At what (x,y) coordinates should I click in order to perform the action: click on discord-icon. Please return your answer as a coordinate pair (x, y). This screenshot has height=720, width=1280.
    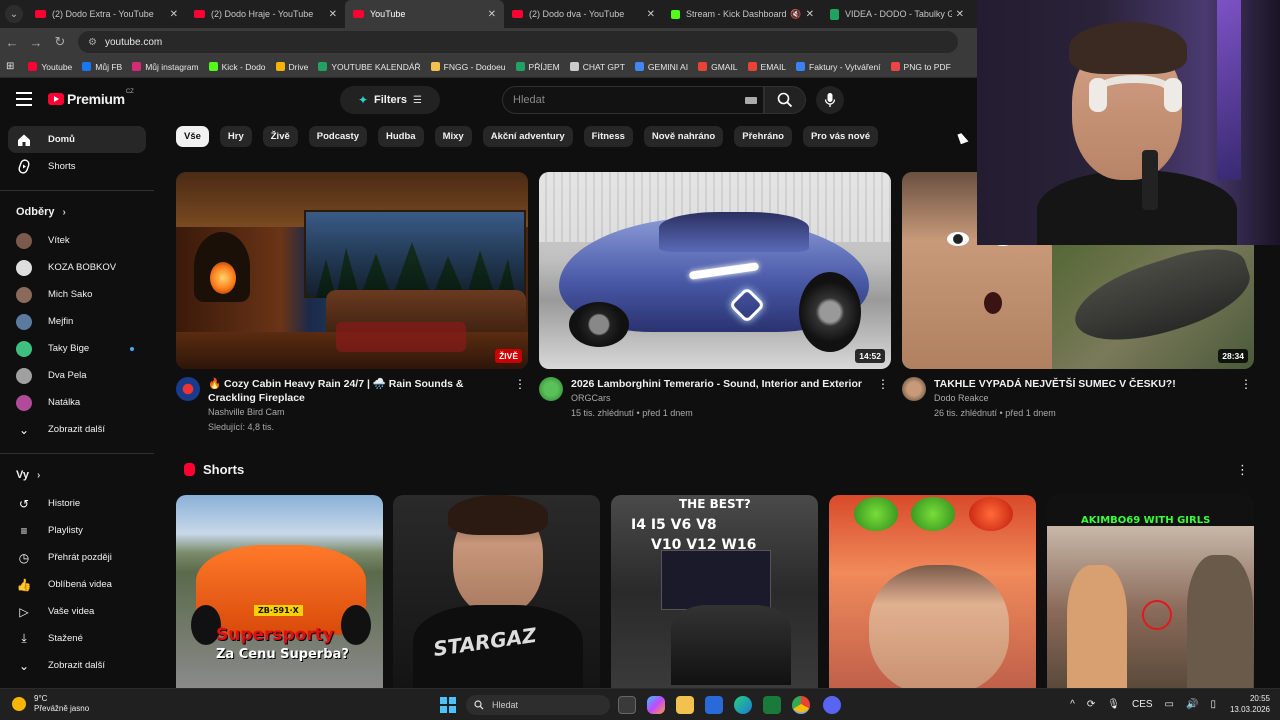
    Looking at the image, I should click on (832, 705).